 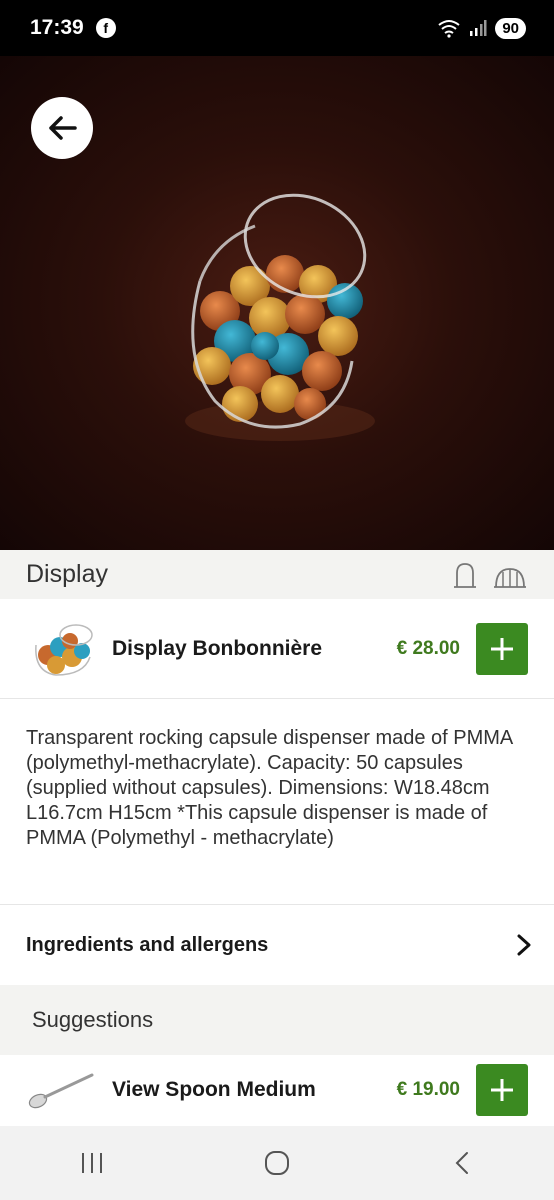 I want to click on suggestion-name: View Spoon Medium, so click(x=214, y=1089).